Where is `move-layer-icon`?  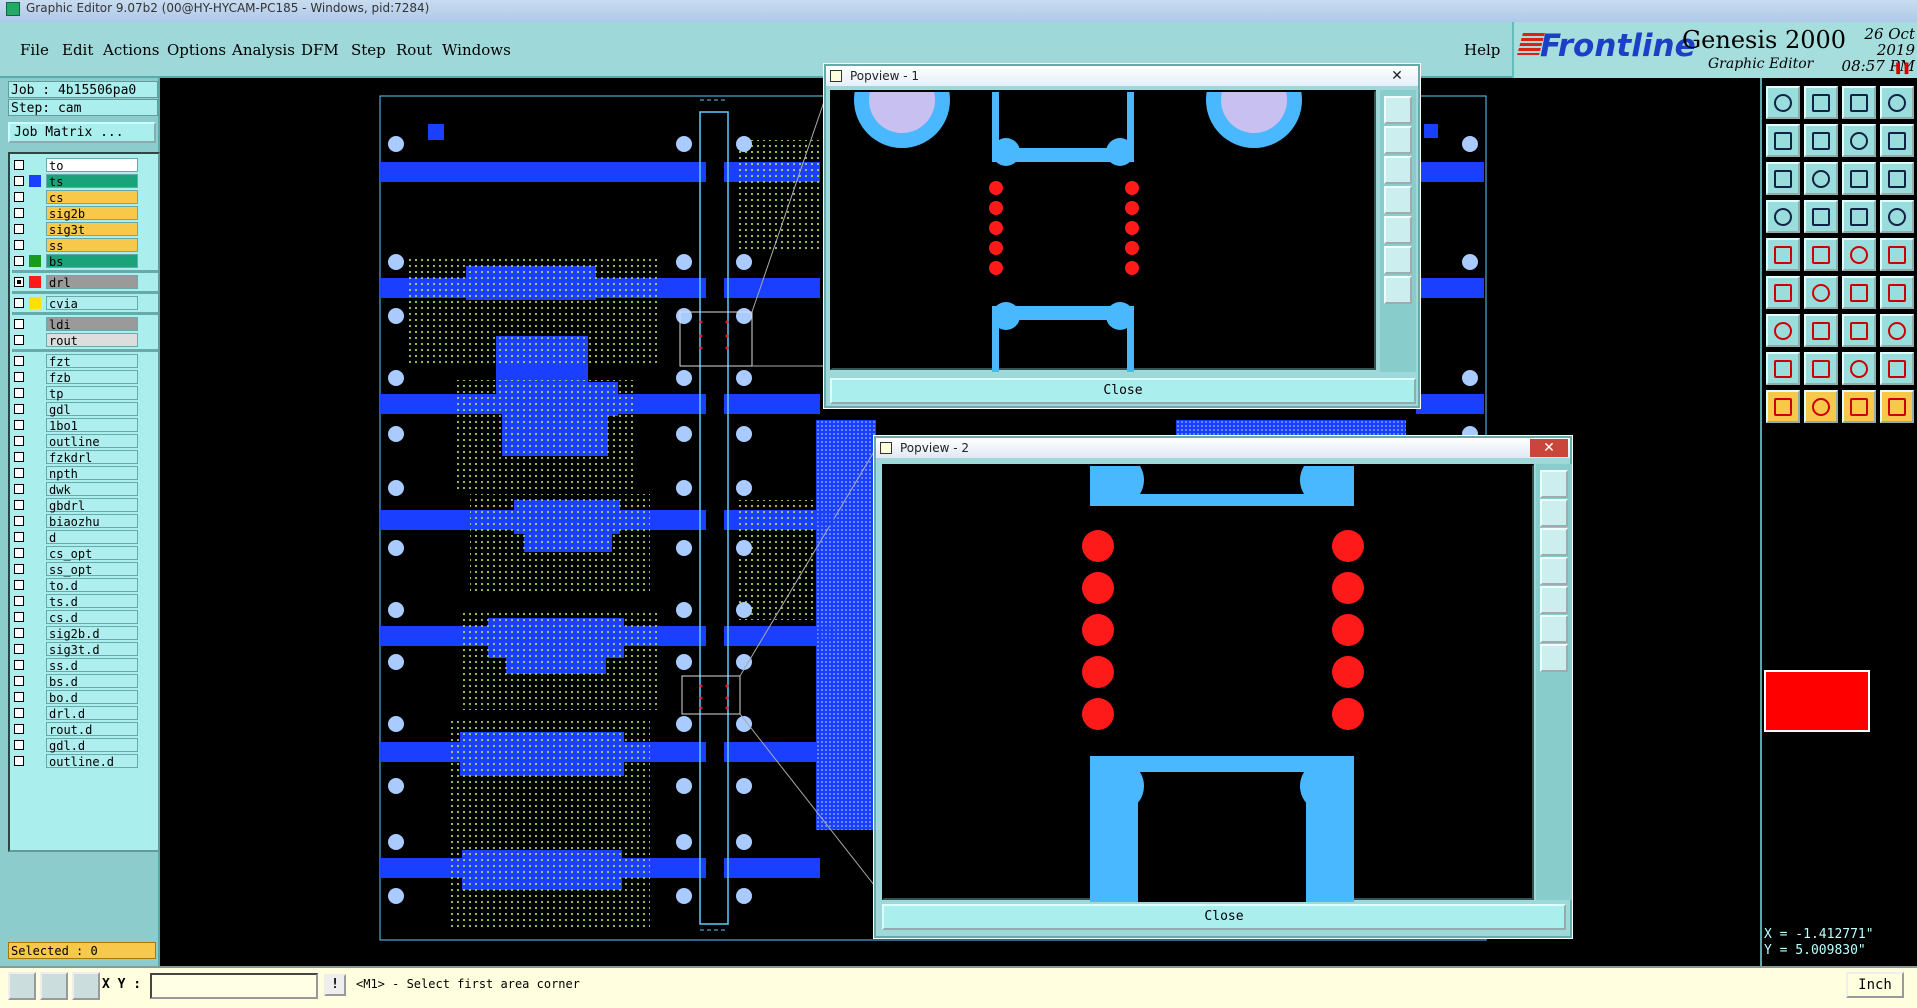 move-layer-icon is located at coordinates (1821, 102).